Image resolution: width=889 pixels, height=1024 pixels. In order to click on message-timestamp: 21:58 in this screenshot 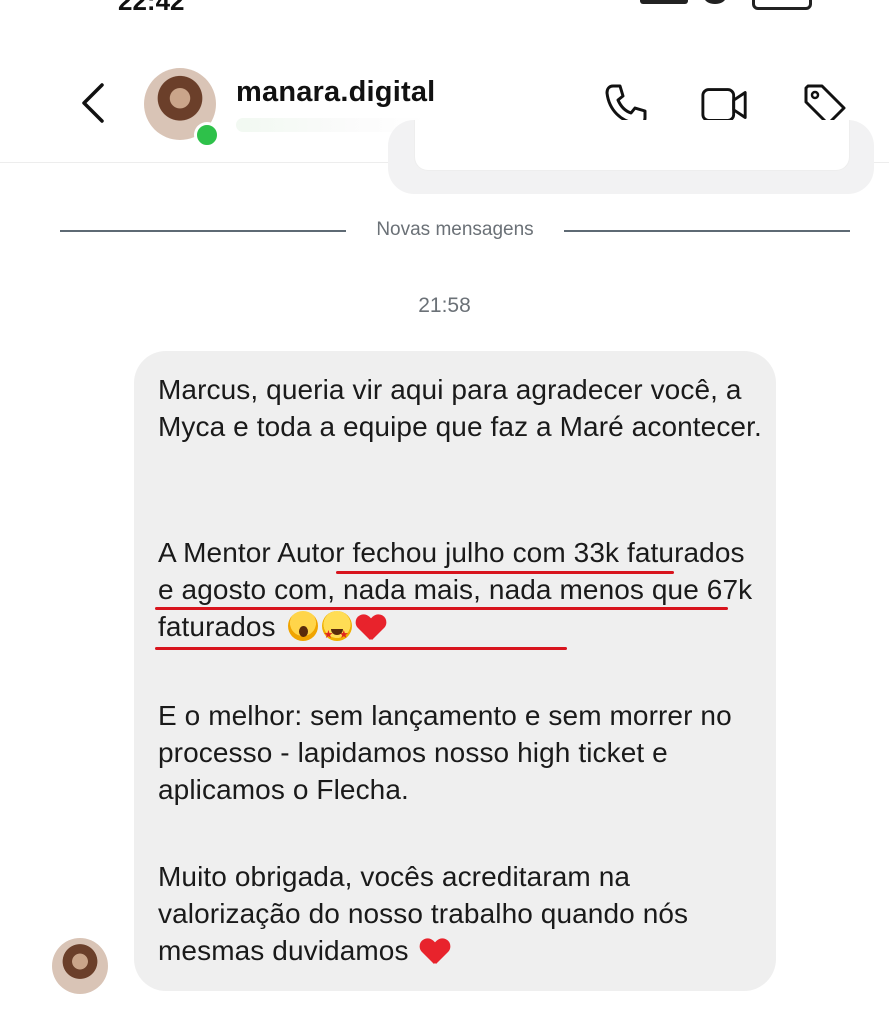, I will do `click(444, 305)`.